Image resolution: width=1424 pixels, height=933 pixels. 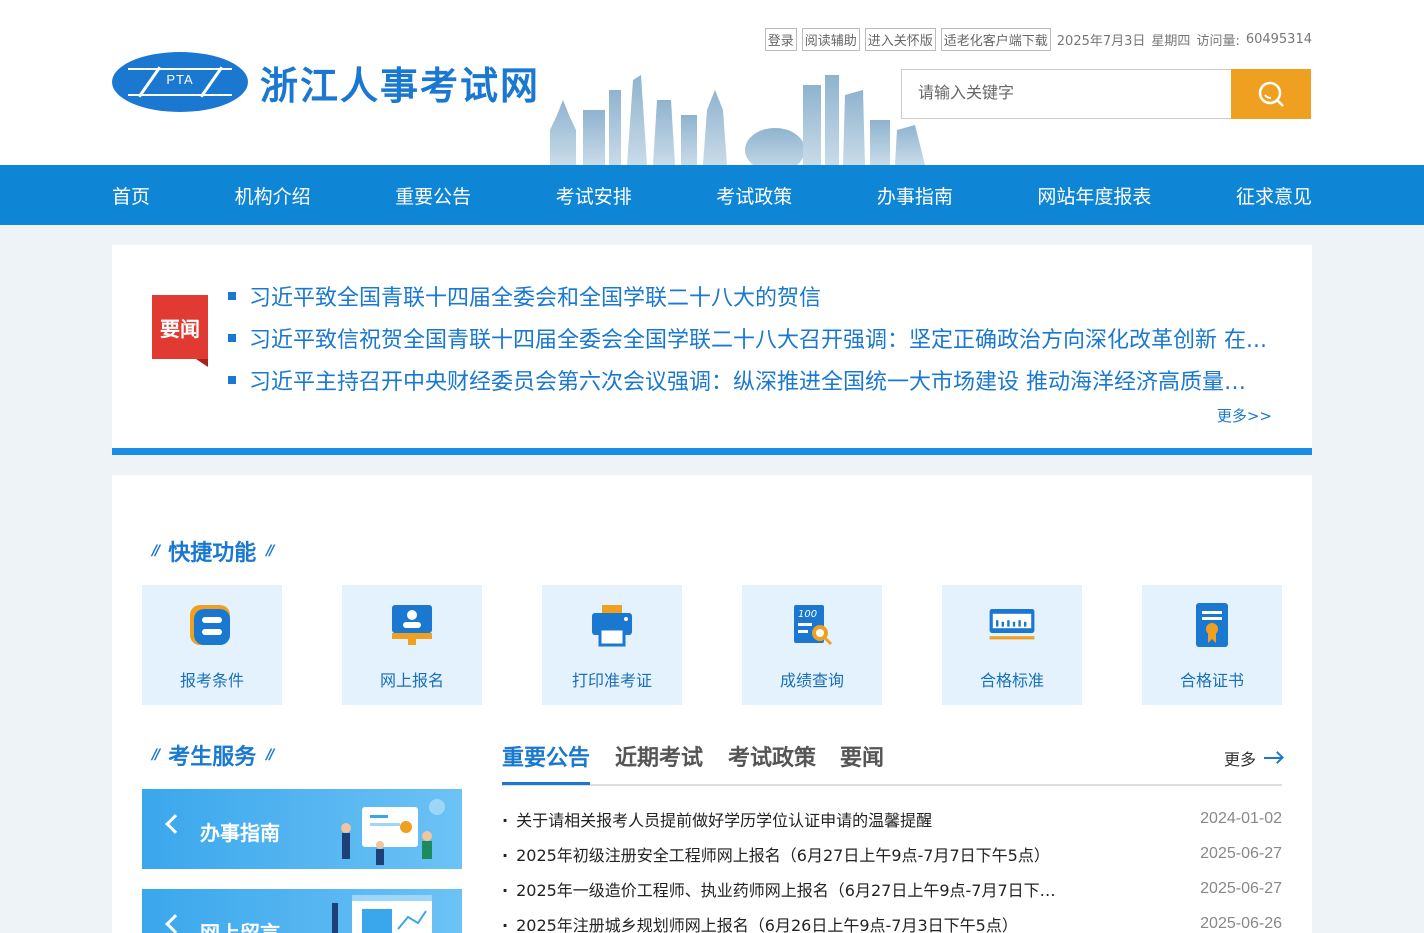 I want to click on quick-item-pass-standard: 合格标准, so click(x=1012, y=645).